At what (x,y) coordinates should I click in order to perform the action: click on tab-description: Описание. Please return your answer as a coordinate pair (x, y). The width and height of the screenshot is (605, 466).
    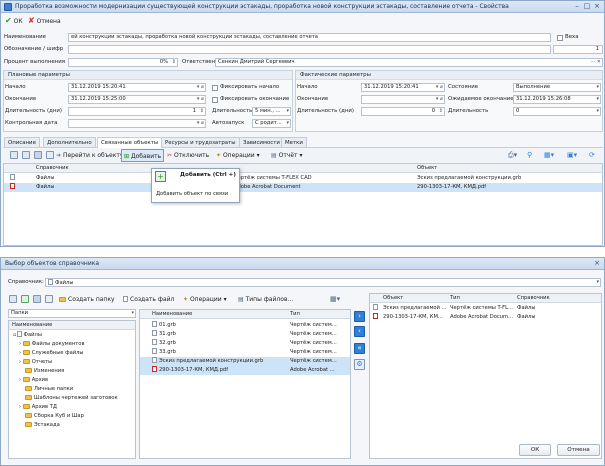
    Looking at the image, I should click on (22, 142).